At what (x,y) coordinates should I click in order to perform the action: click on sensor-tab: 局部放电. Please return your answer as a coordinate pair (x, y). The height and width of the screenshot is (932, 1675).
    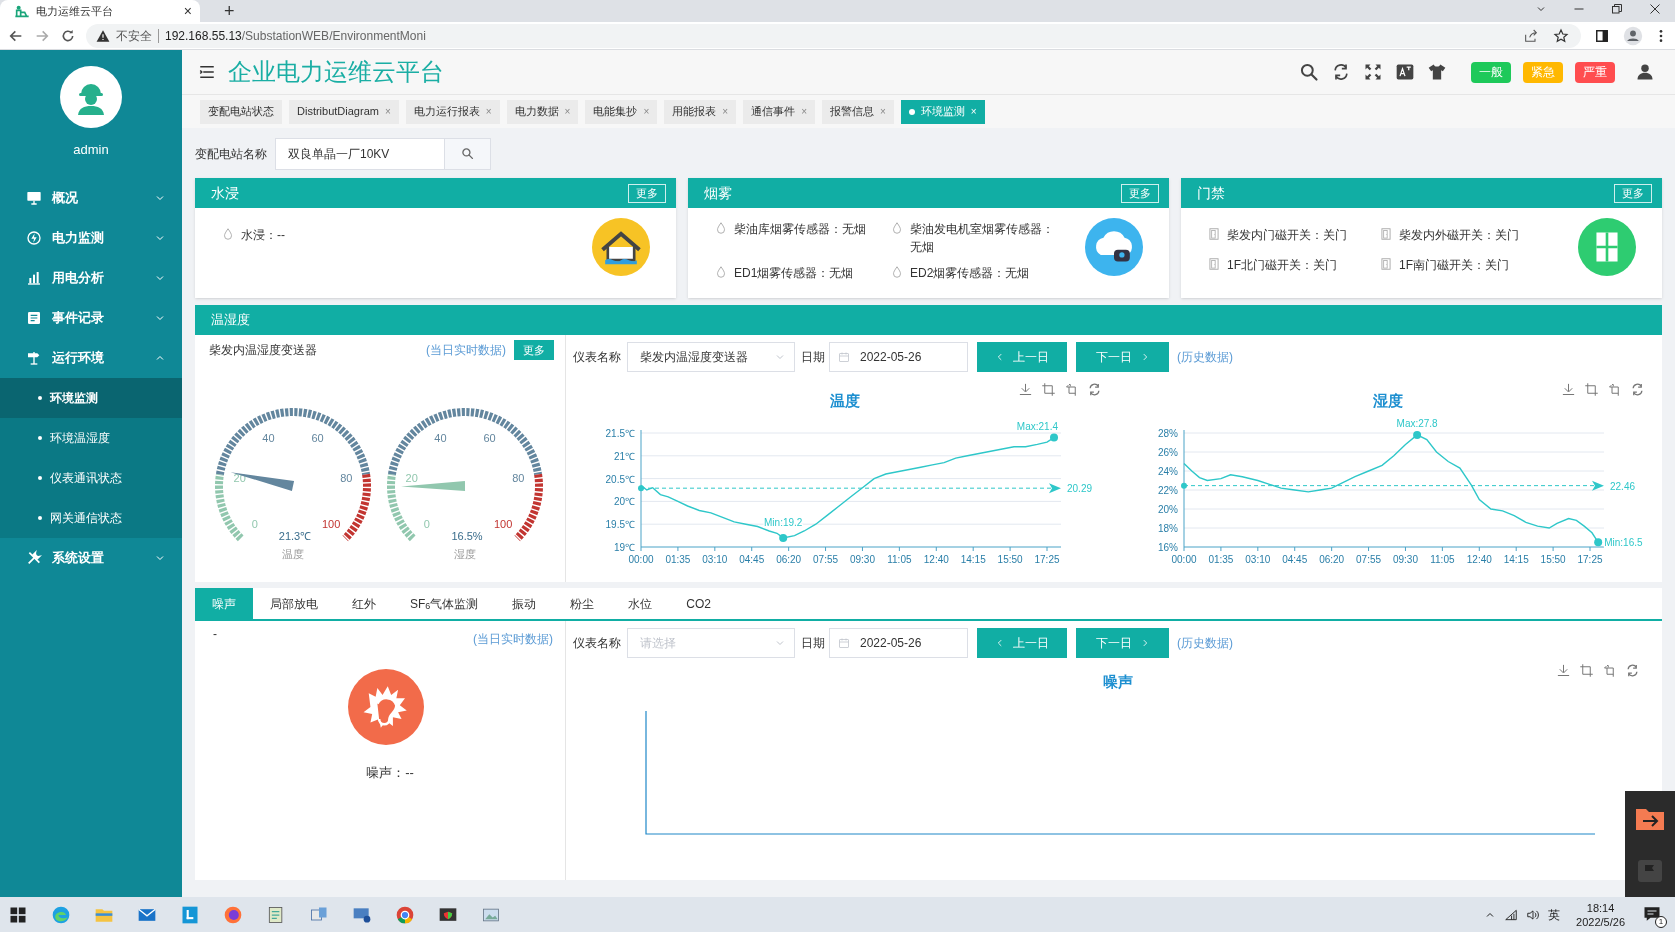
    Looking at the image, I should click on (294, 603).